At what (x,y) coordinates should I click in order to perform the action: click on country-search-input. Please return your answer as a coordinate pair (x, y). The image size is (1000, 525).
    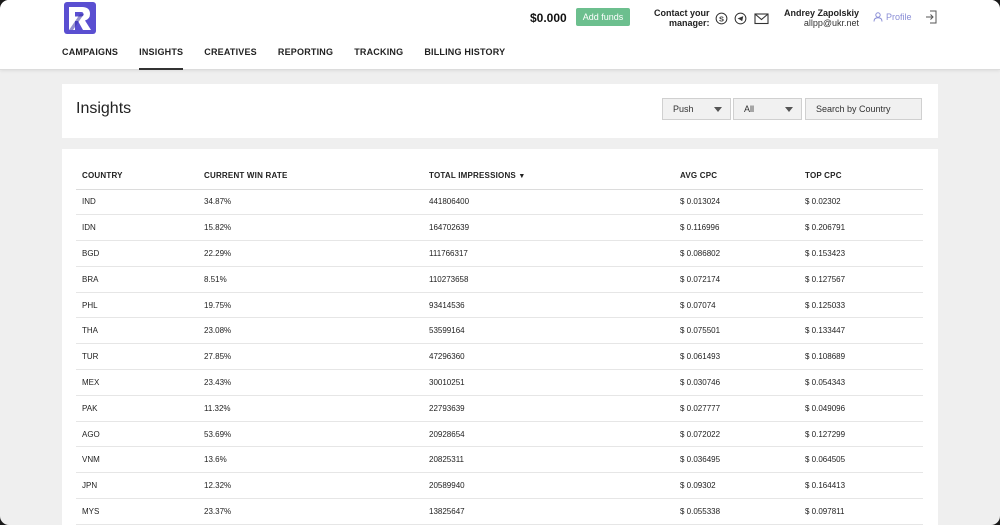
    Looking at the image, I should click on (863, 109).